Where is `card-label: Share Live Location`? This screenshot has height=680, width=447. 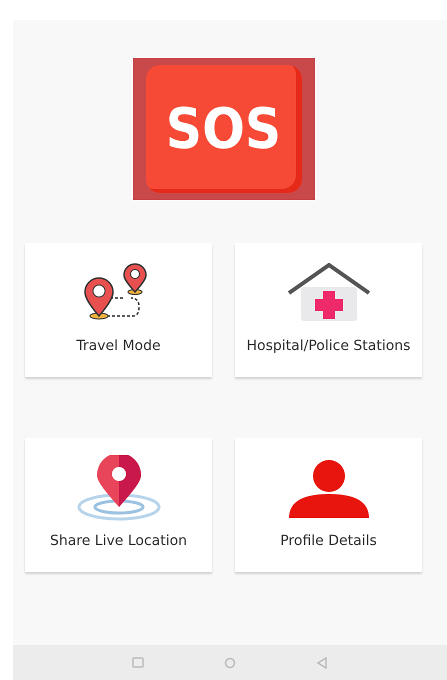 card-label: Share Live Location is located at coordinates (118, 541).